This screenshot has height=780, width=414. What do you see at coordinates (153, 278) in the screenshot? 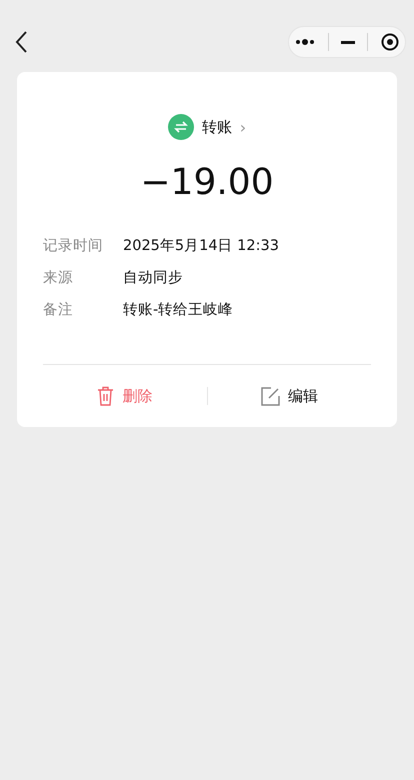
I see `detail-value: 自动同步` at bounding box center [153, 278].